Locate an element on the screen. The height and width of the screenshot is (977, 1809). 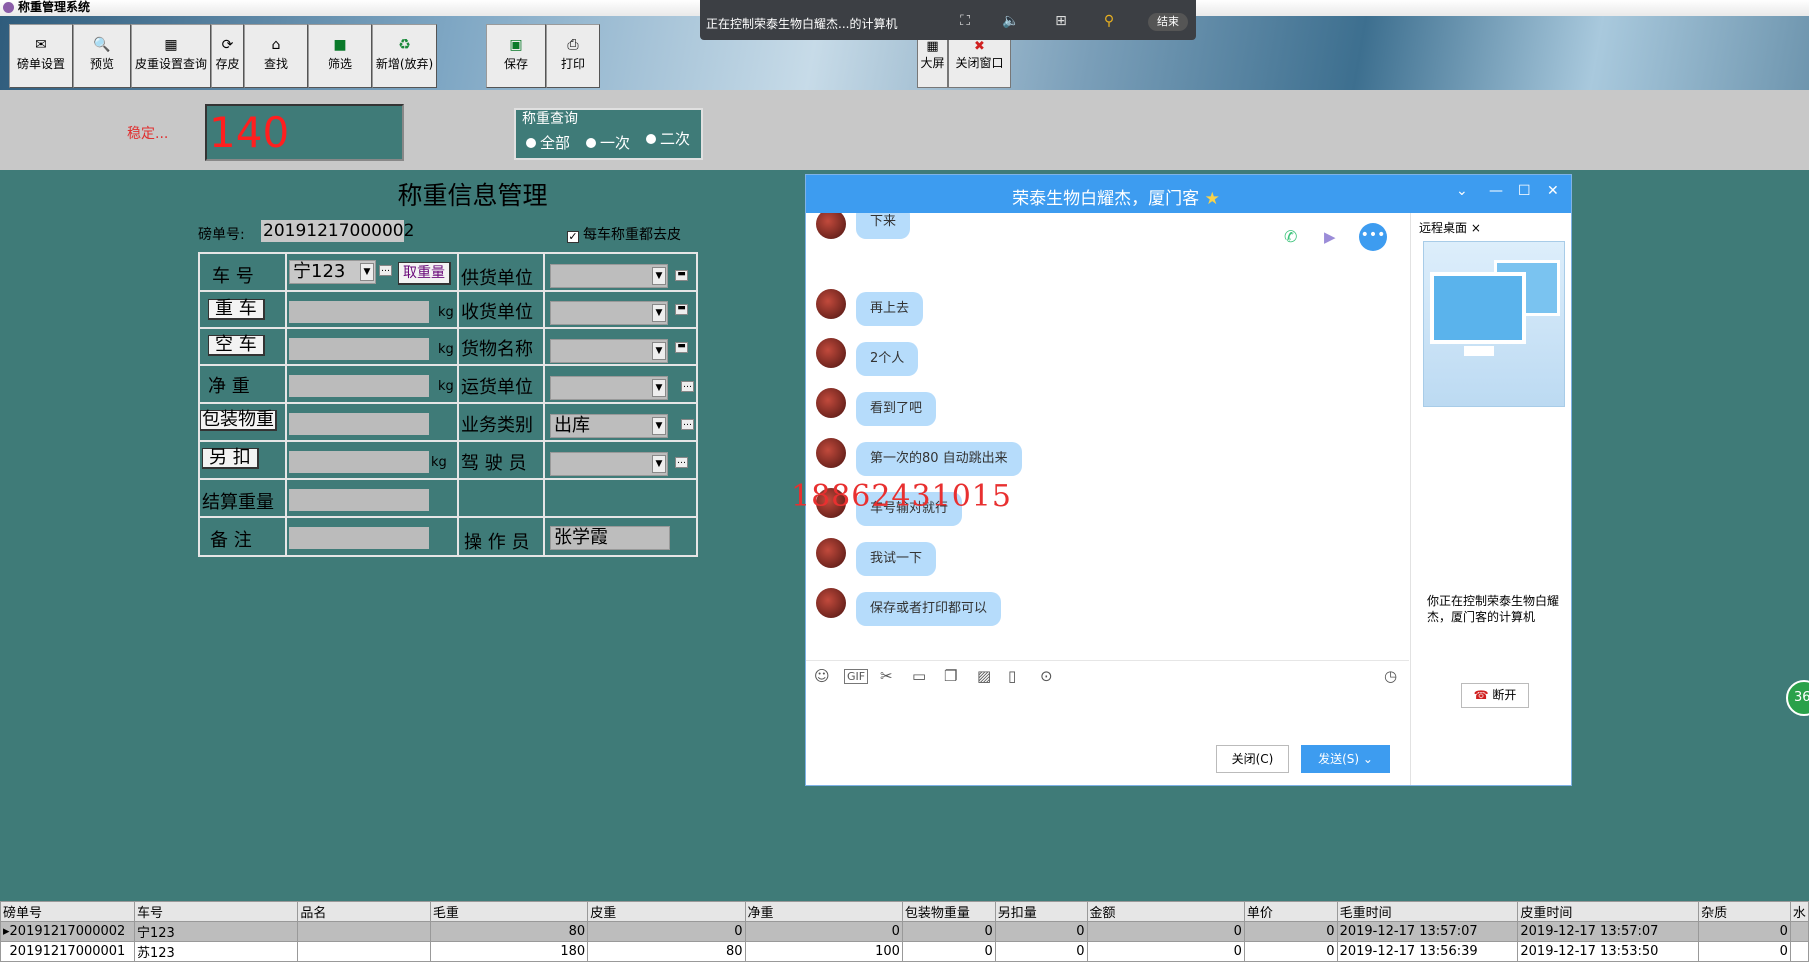
plate-select: 宁123 ▼ is located at coordinates (332, 272).